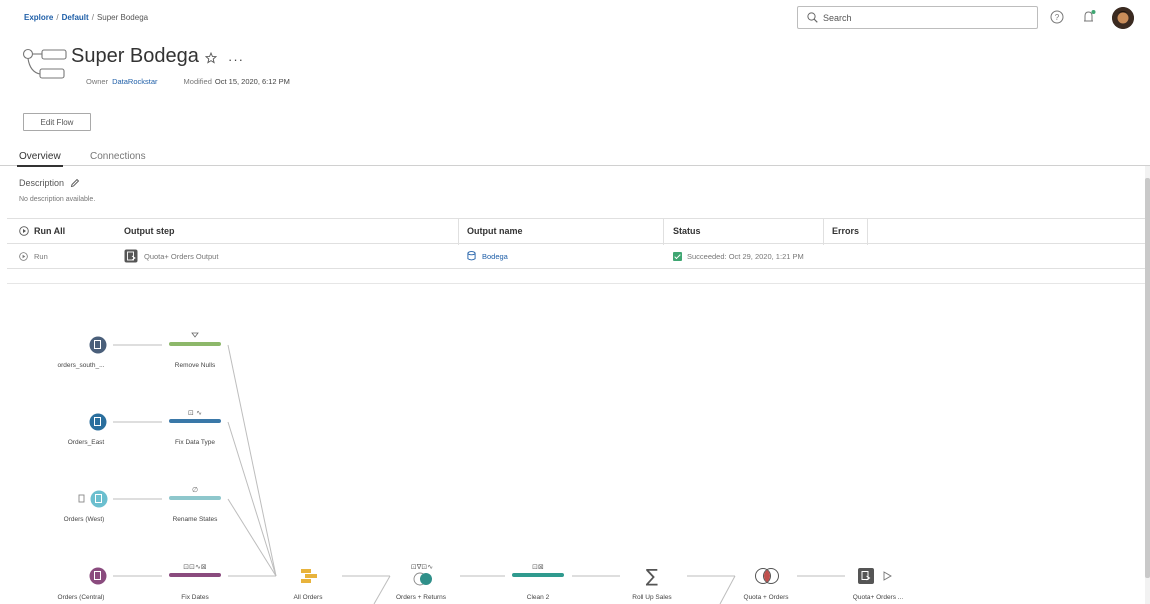 This screenshot has height=604, width=1150. What do you see at coordinates (86, 442) in the screenshot?
I see `input-label: Orders_East` at bounding box center [86, 442].